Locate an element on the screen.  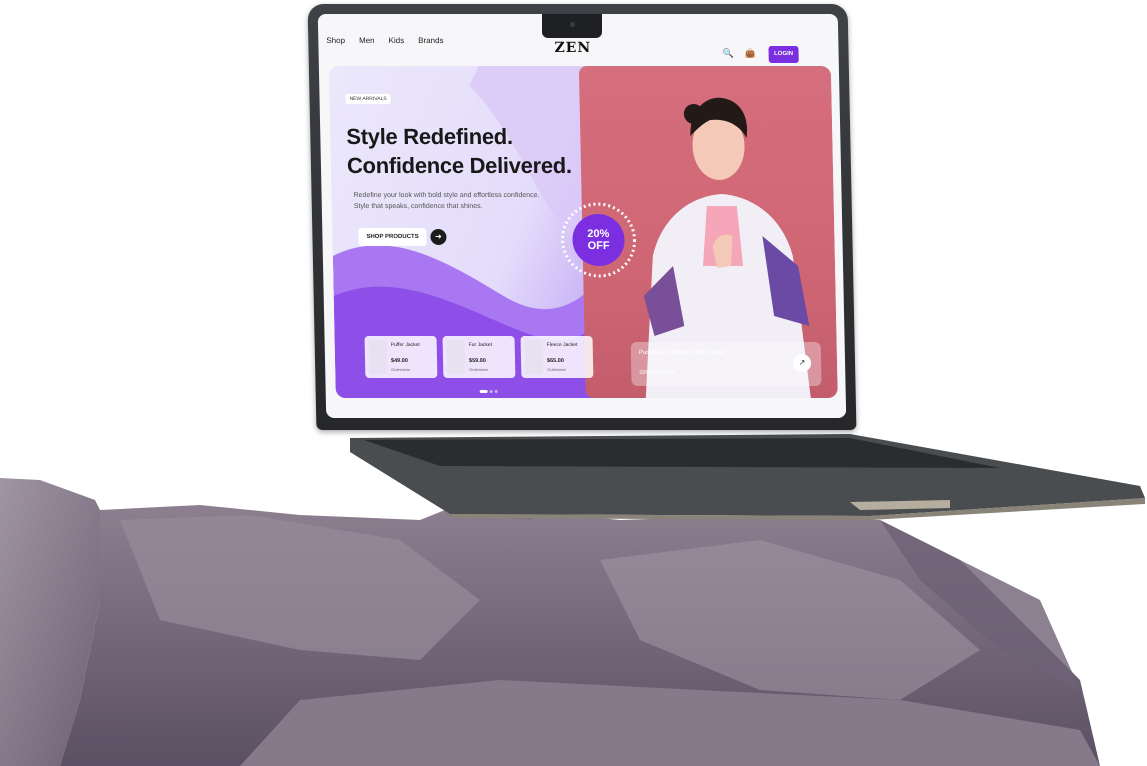
nav-link-men: Men is located at coordinates (367, 40).